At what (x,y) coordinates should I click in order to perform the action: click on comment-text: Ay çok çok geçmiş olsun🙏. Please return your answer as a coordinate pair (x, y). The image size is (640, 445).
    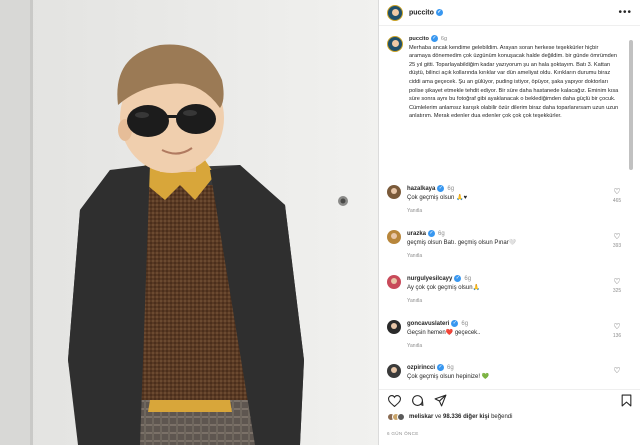
    Looking at the image, I should click on (444, 288).